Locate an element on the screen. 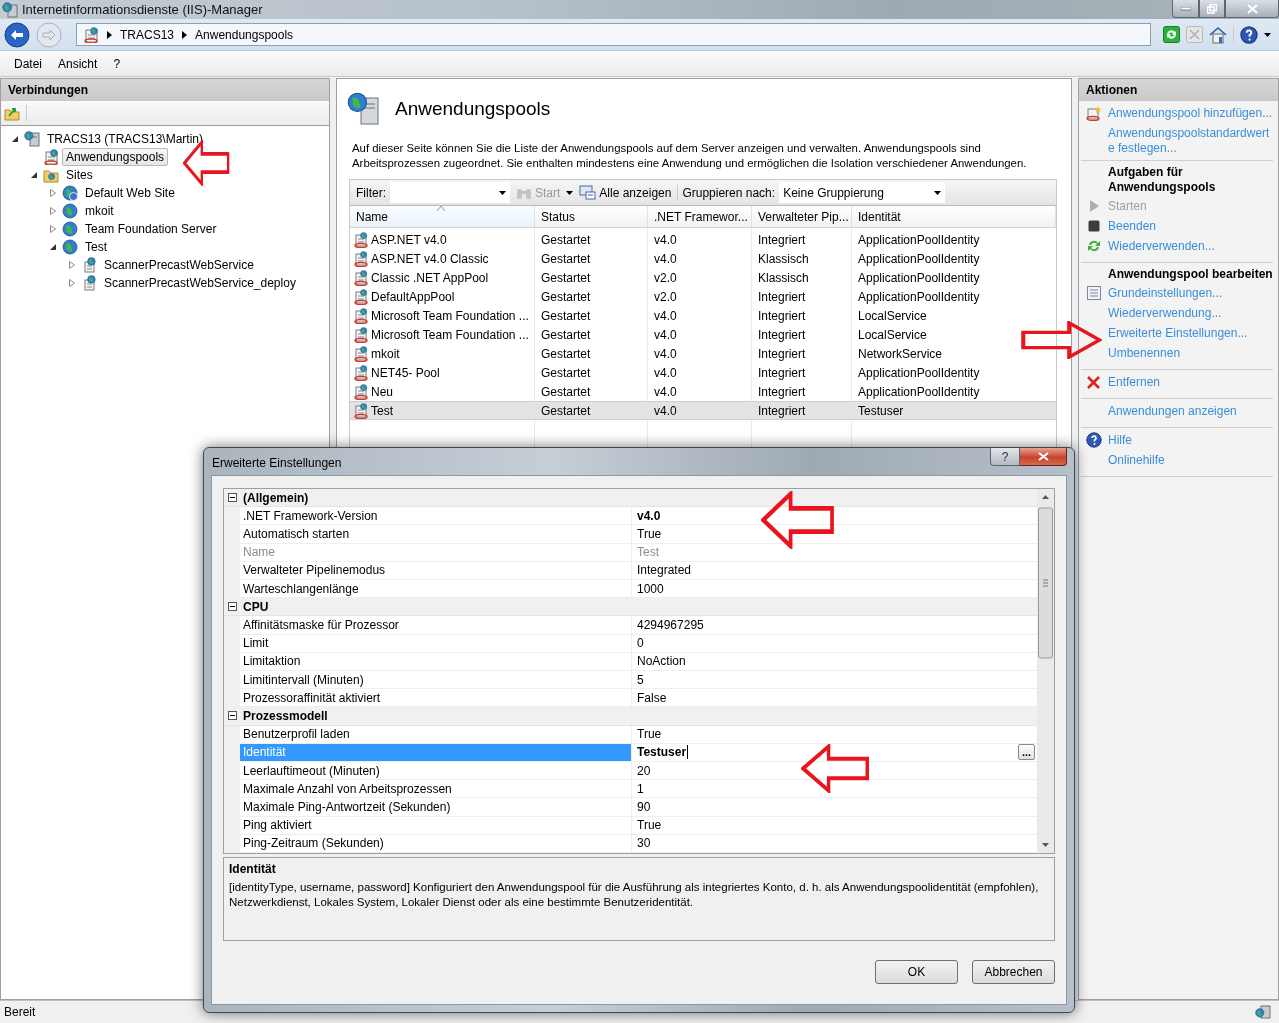 Image resolution: width=1279 pixels, height=1023 pixels. table-cell-text: v2.0 is located at coordinates (665, 297).